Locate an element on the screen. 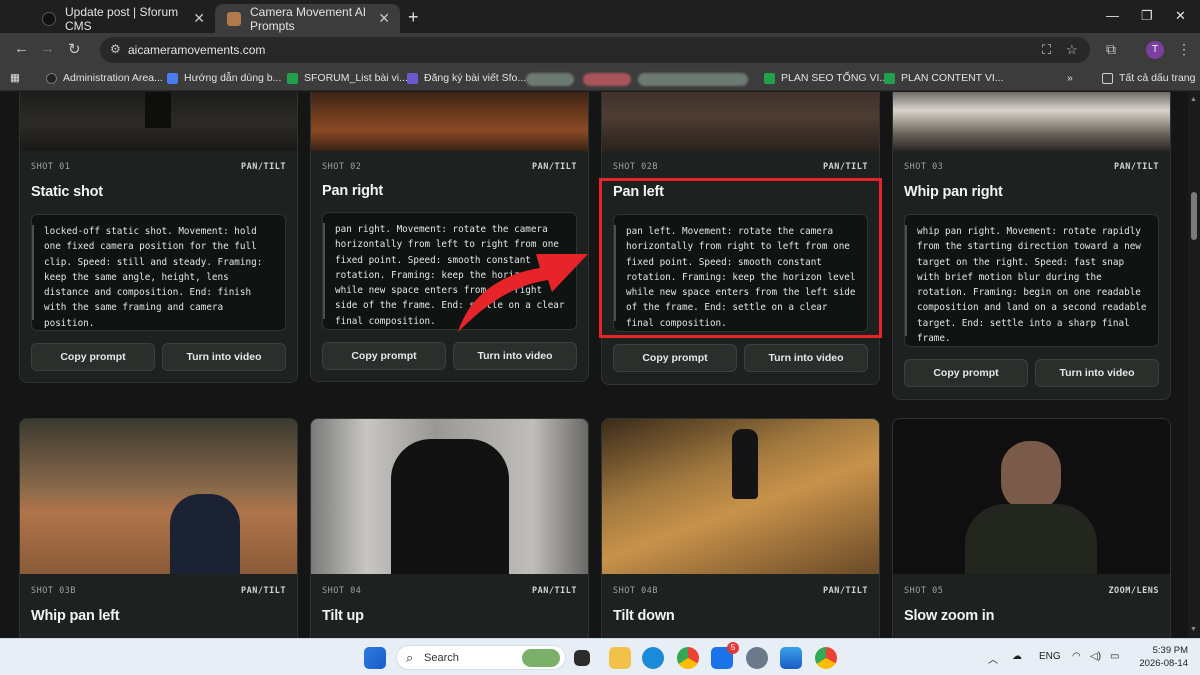 Image resolution: width=1200 pixels, height=675 pixels. wifi-icon: ◠ is located at coordinates (1076, 656).